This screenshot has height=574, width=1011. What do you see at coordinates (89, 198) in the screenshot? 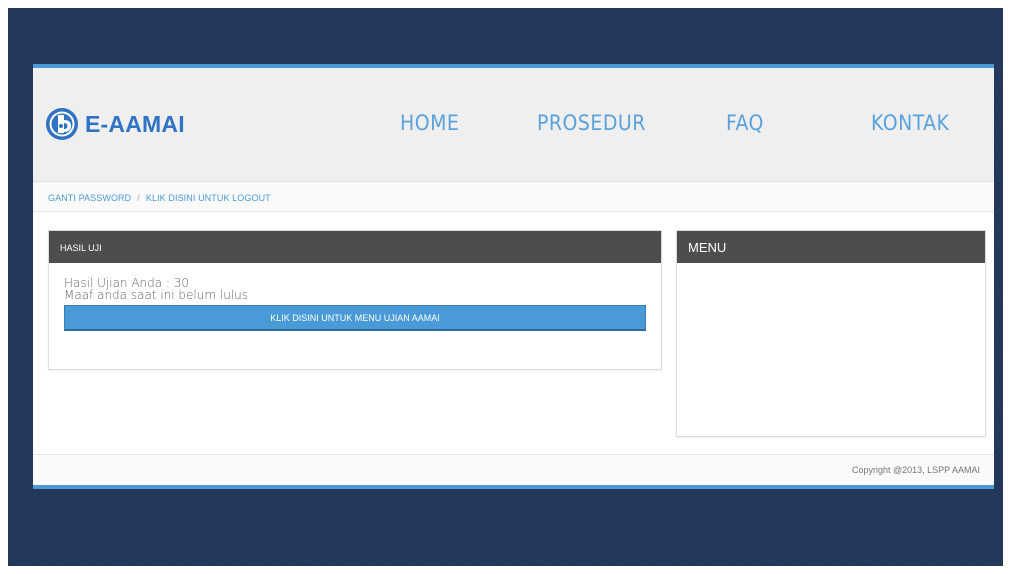
I see `change-password-link: GANTI PASSWORD` at bounding box center [89, 198].